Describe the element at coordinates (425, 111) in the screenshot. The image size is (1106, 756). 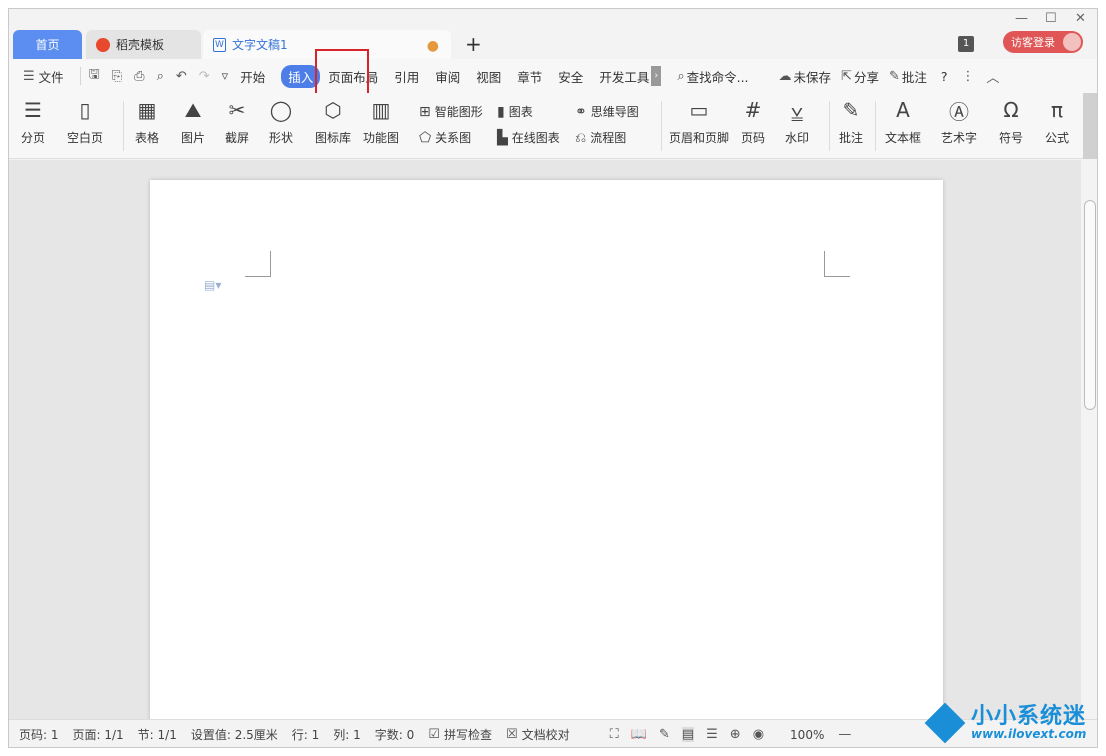
I see `smartart-icon: ⊞` at that location.